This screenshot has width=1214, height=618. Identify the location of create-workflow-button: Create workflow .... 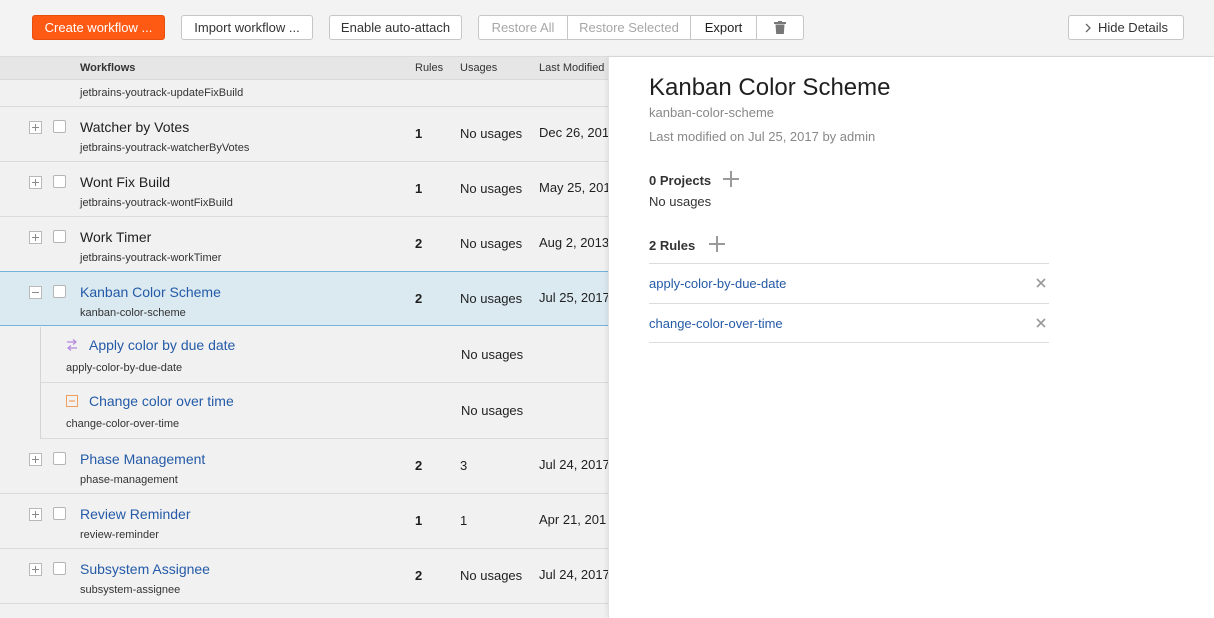
(98, 27).